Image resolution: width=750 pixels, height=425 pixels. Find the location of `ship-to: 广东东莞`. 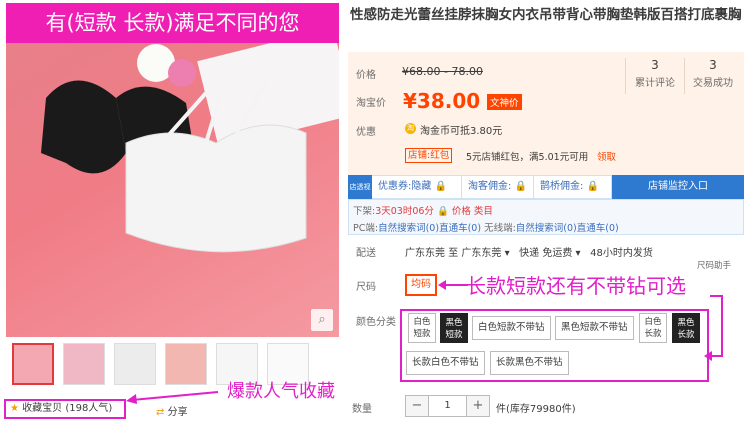

ship-to: 广东东莞 is located at coordinates (481, 253).